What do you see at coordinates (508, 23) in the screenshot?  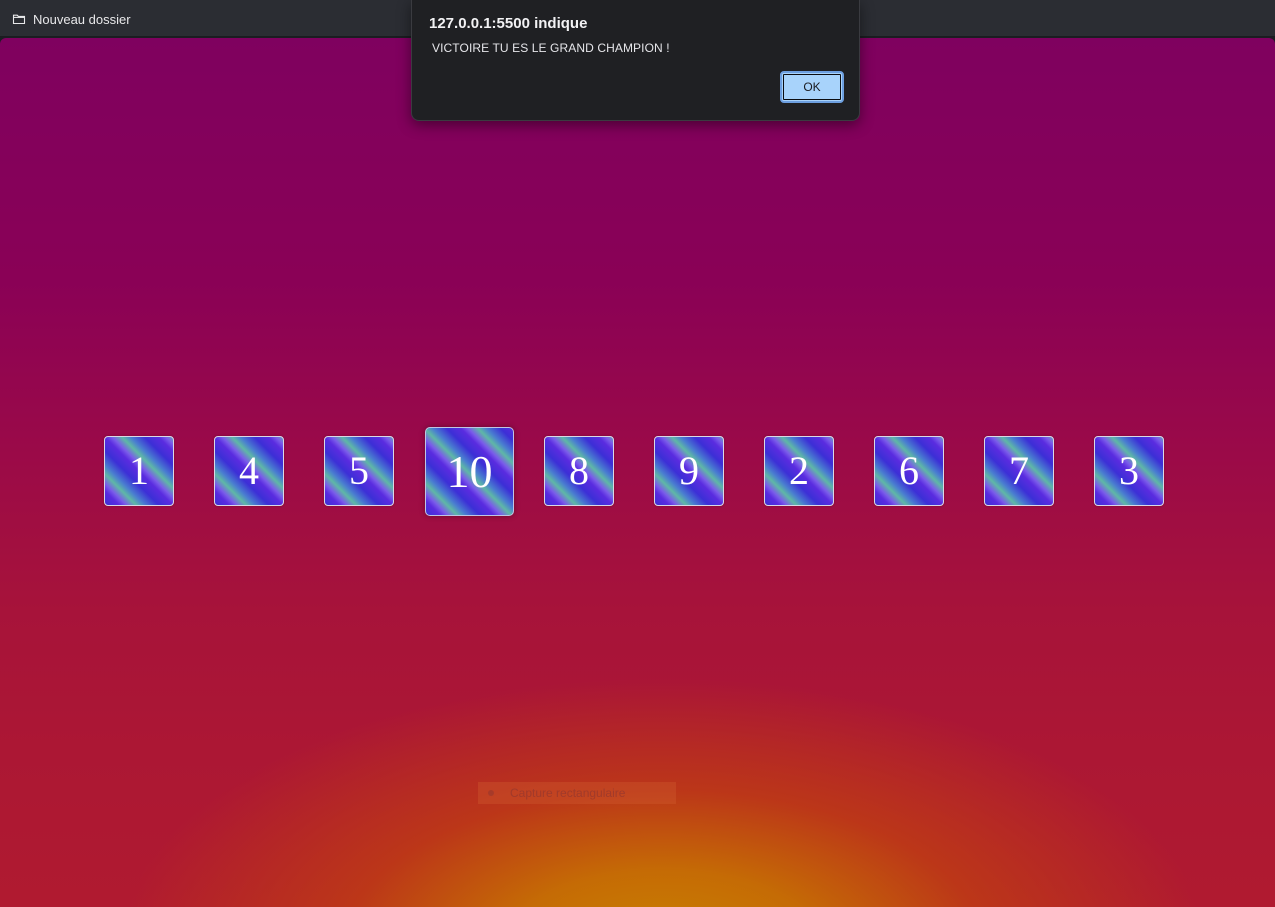 I see `alert-title: 127.0.0.1:5500 indique` at bounding box center [508, 23].